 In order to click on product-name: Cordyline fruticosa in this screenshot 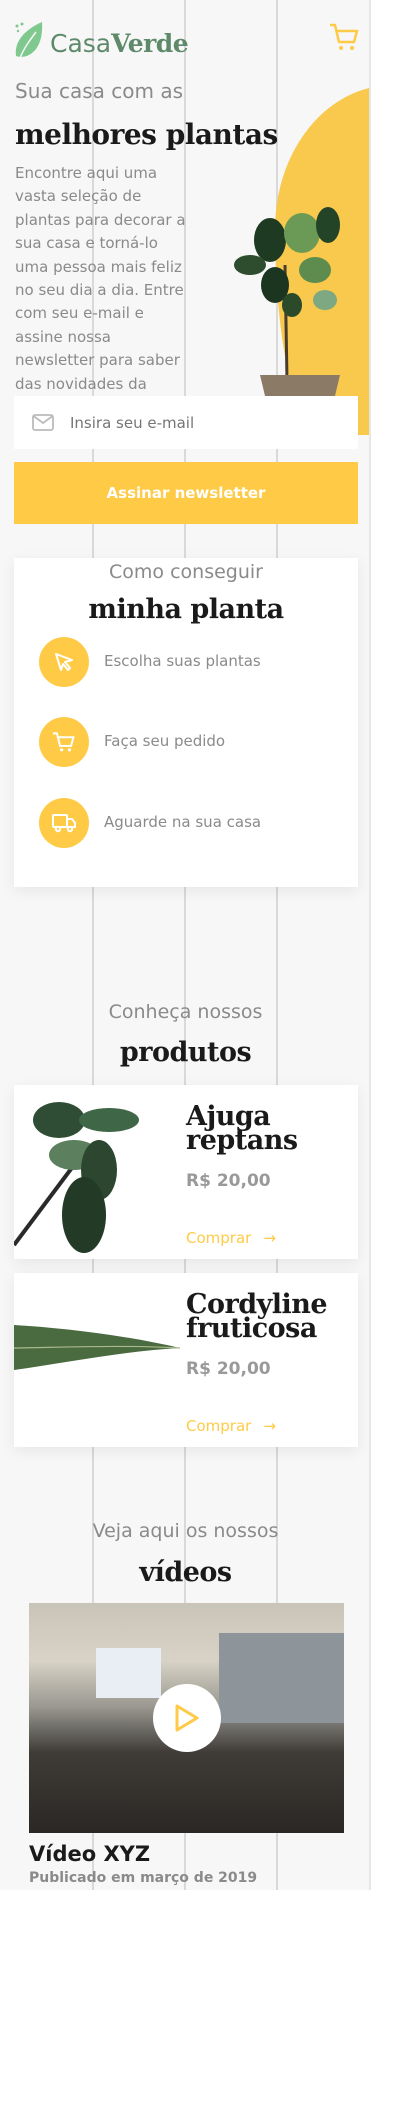, I will do `click(257, 1316)`.